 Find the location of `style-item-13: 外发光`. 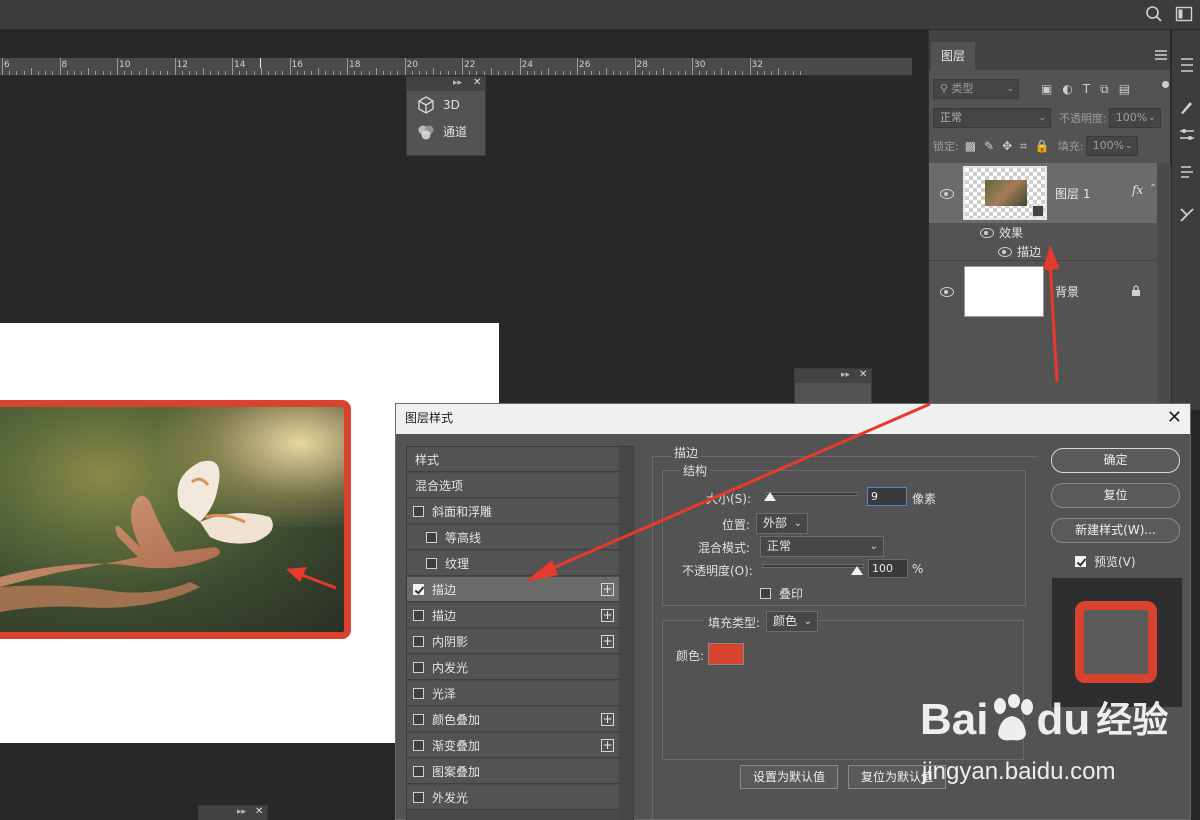

style-item-13: 外发光 is located at coordinates (513, 797).